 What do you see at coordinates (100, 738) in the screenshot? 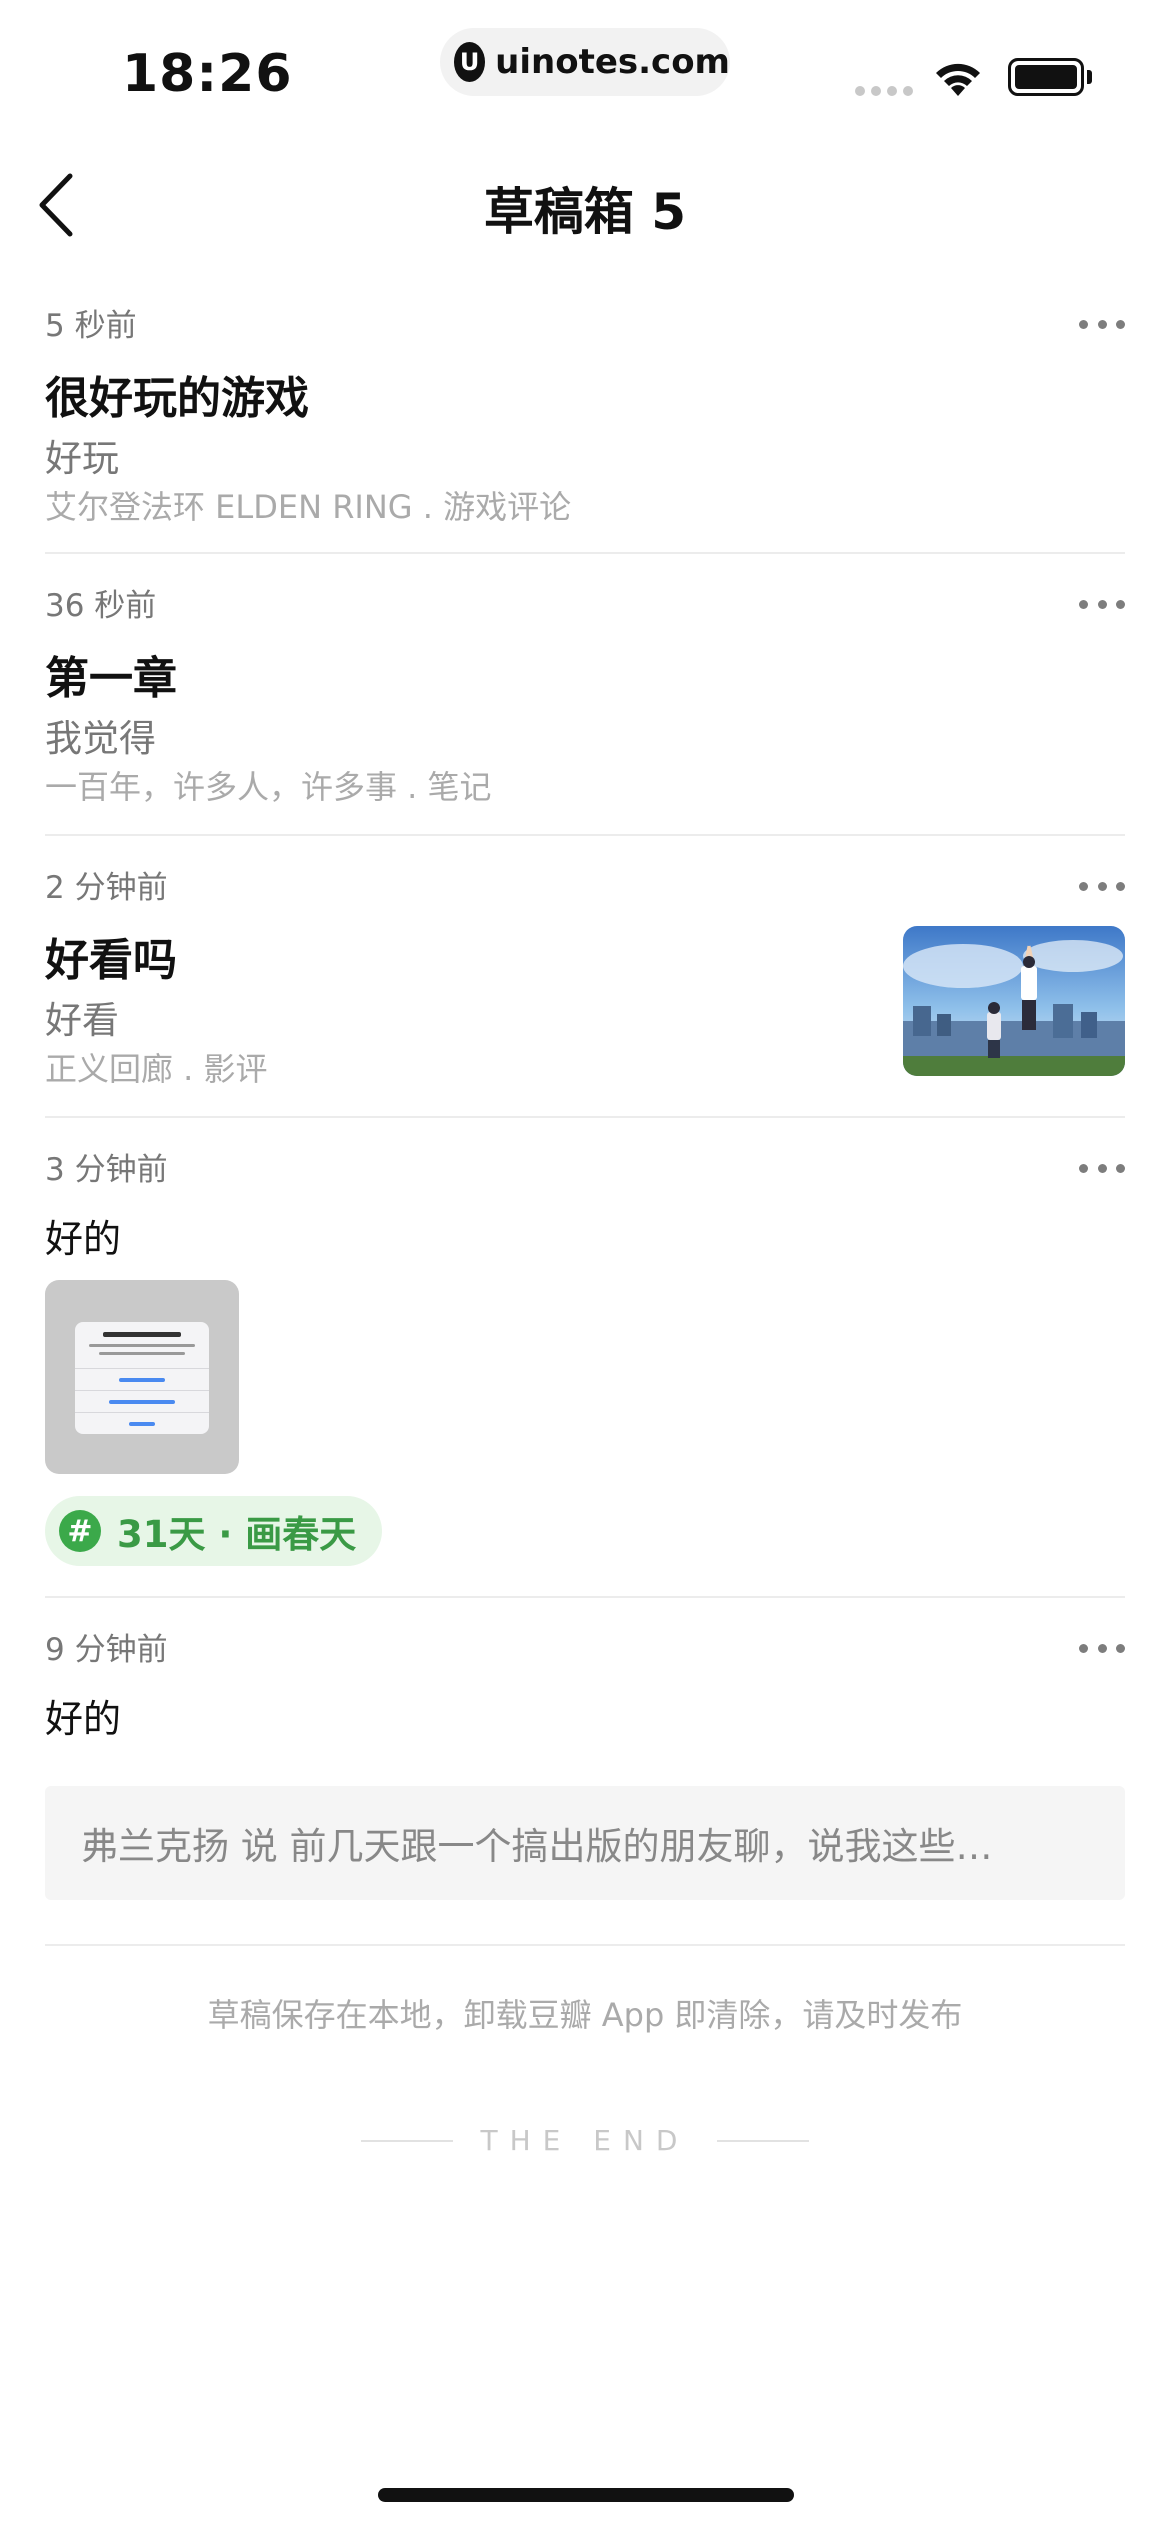
I see `draft-body: 我觉得` at bounding box center [100, 738].